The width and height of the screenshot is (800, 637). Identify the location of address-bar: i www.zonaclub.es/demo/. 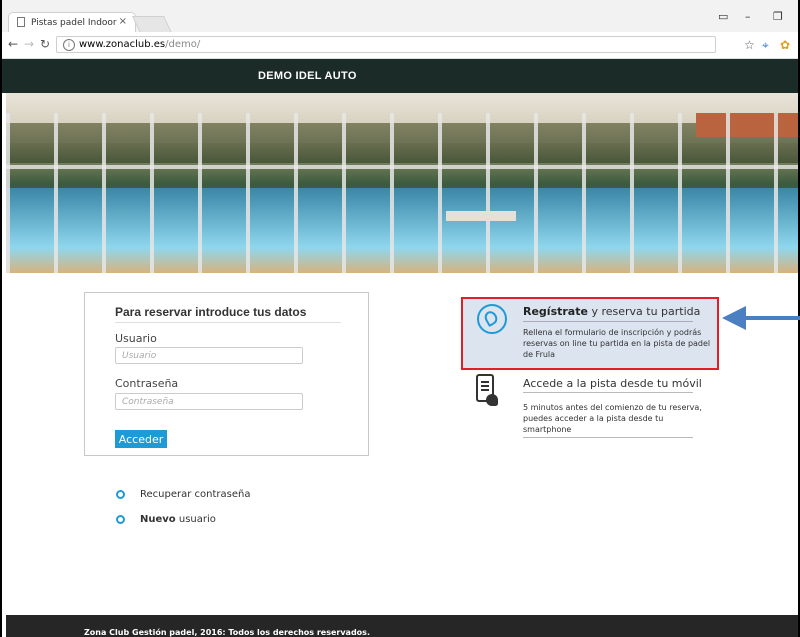
(386, 44).